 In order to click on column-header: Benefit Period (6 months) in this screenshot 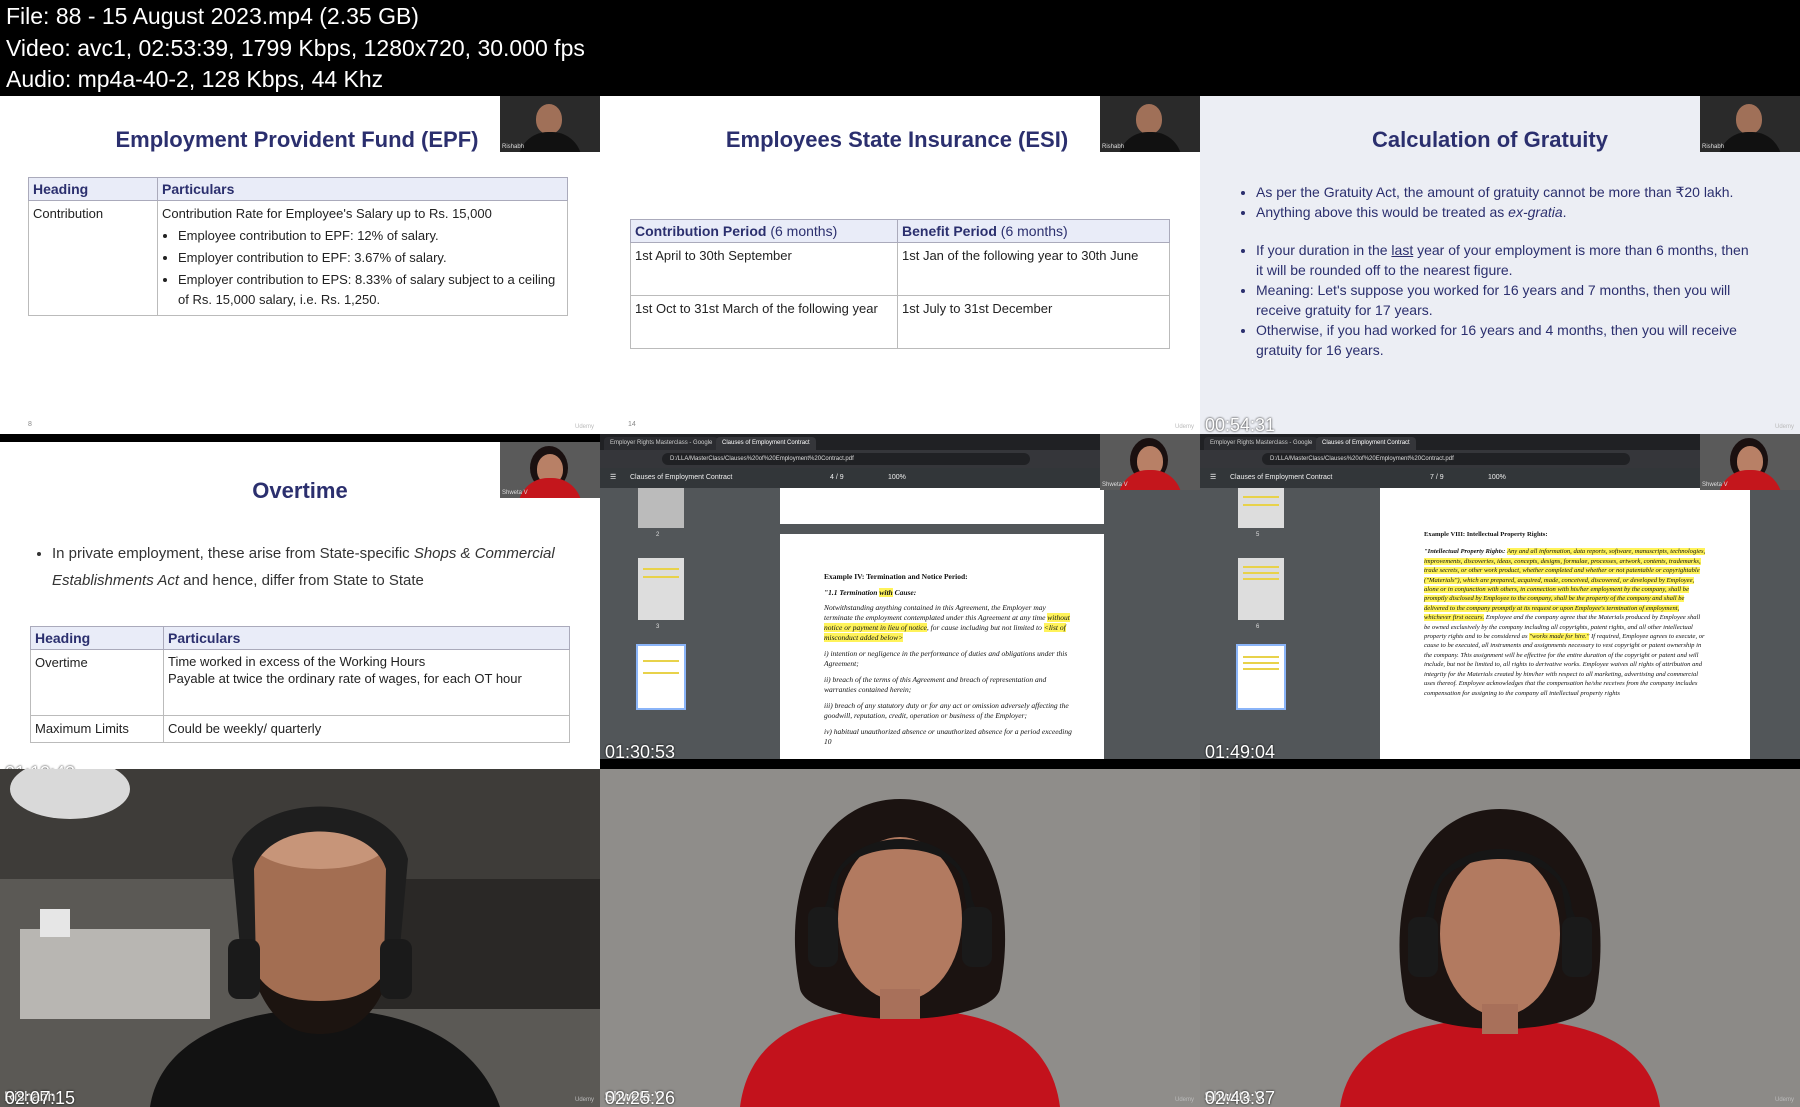, I will do `click(1033, 231)`.